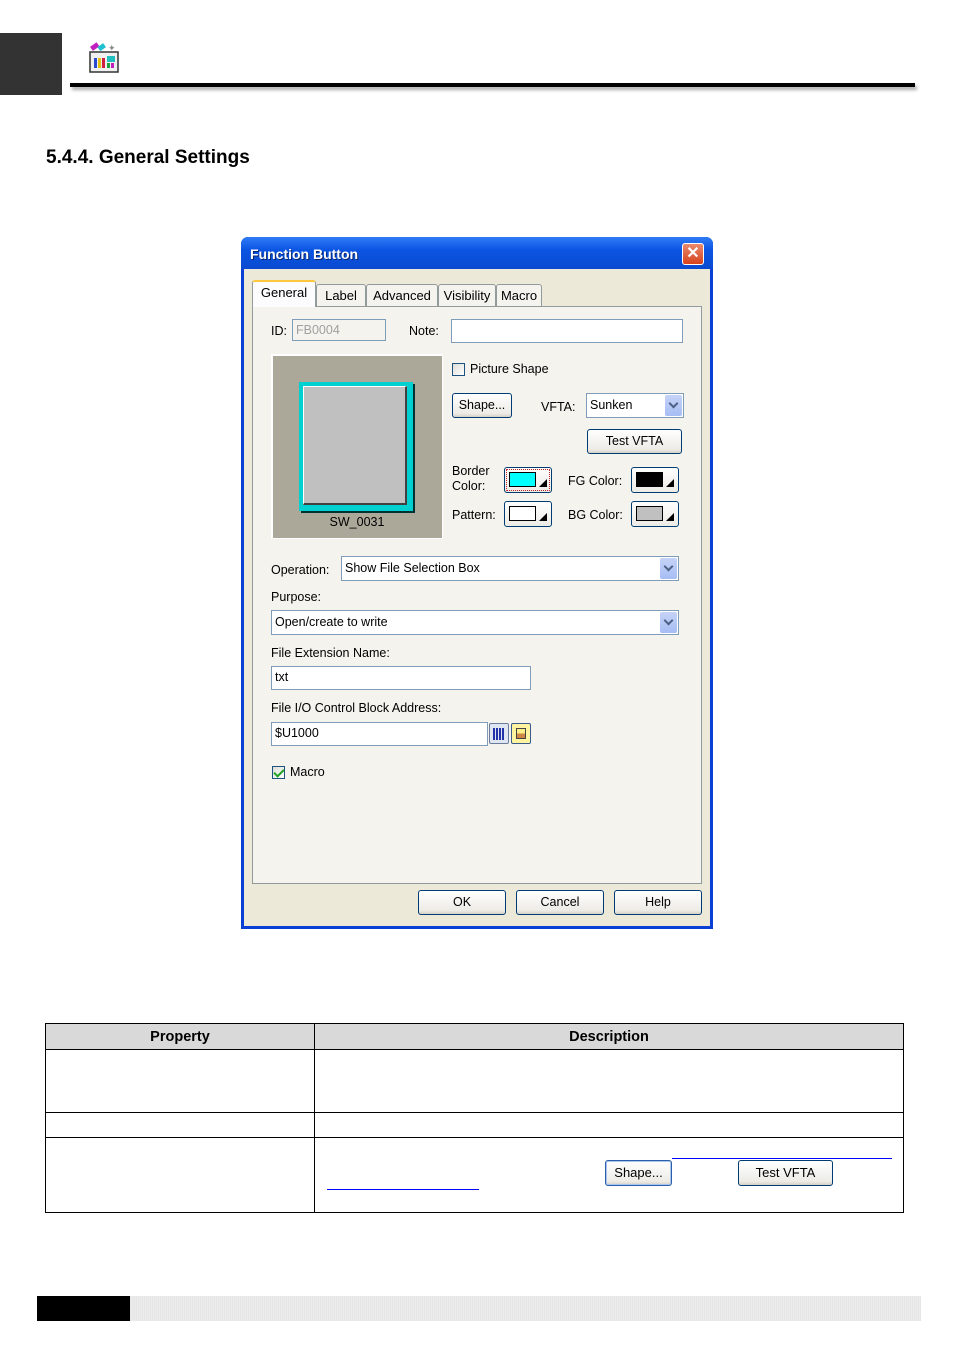 This screenshot has height=1350, width=954. I want to click on preview-shape-name: SW_0031, so click(357, 522).